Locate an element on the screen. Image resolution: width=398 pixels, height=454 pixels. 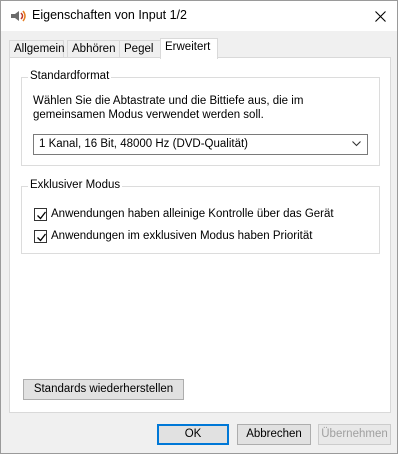
ok-button: OK is located at coordinates (193, 434).